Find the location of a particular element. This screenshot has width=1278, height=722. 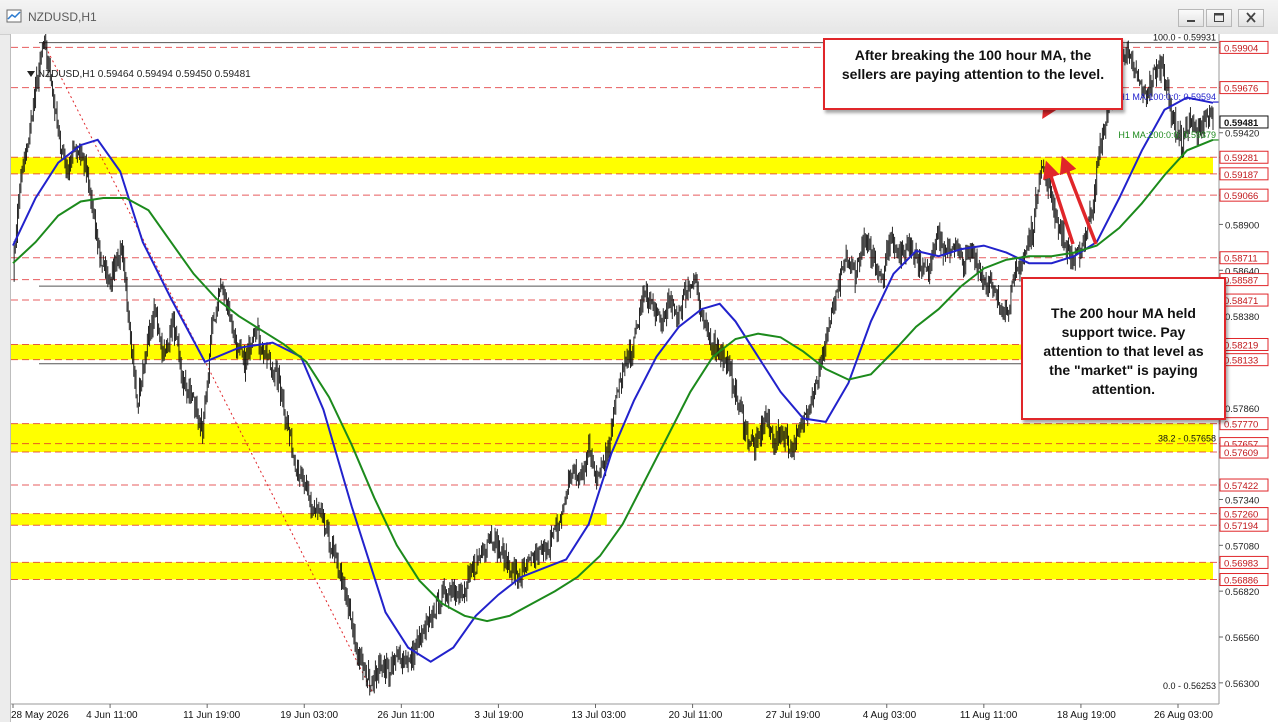

price-tick-label: 0.59904 is located at coordinates (1241, 48).